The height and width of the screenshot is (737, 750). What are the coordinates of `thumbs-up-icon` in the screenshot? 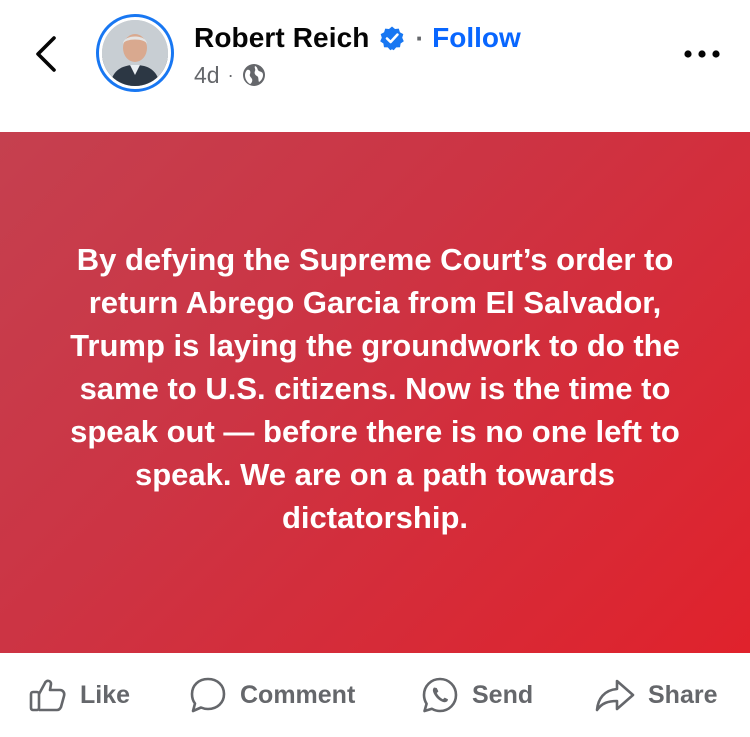 It's located at (47, 695).